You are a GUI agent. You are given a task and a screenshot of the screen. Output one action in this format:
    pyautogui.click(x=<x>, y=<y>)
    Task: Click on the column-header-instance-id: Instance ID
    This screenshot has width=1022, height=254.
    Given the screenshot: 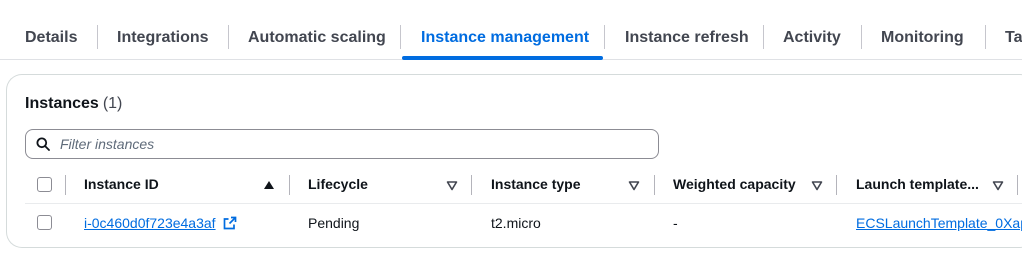 What is the action you would take?
    pyautogui.click(x=121, y=184)
    